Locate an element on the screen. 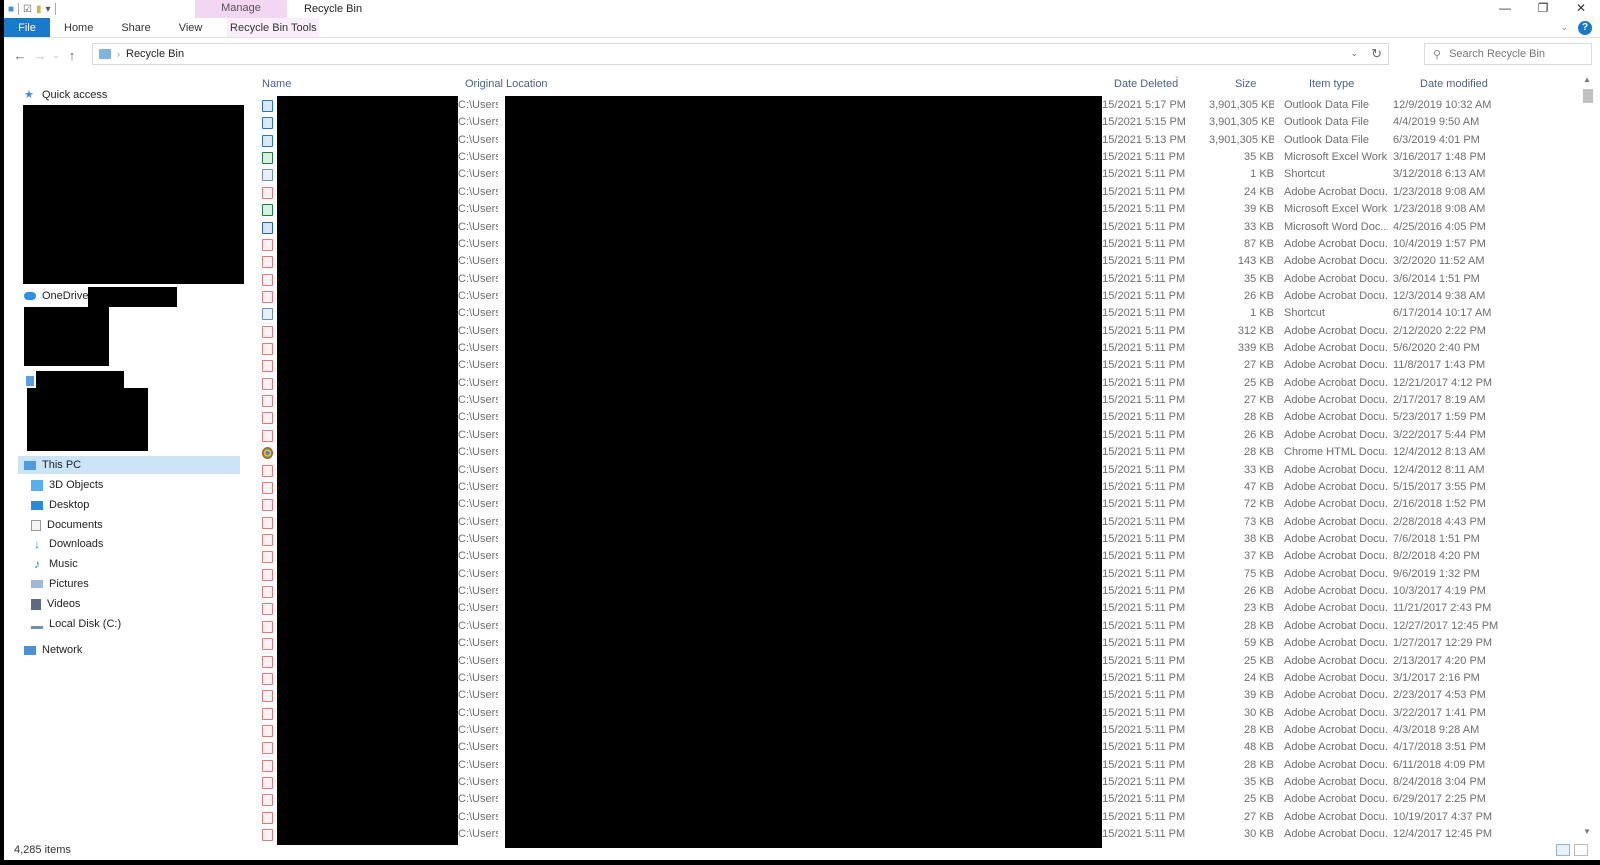 This screenshot has width=1600, height=865. tab-recycle-bin-tools: Recycle Bin Tools is located at coordinates (273, 27).